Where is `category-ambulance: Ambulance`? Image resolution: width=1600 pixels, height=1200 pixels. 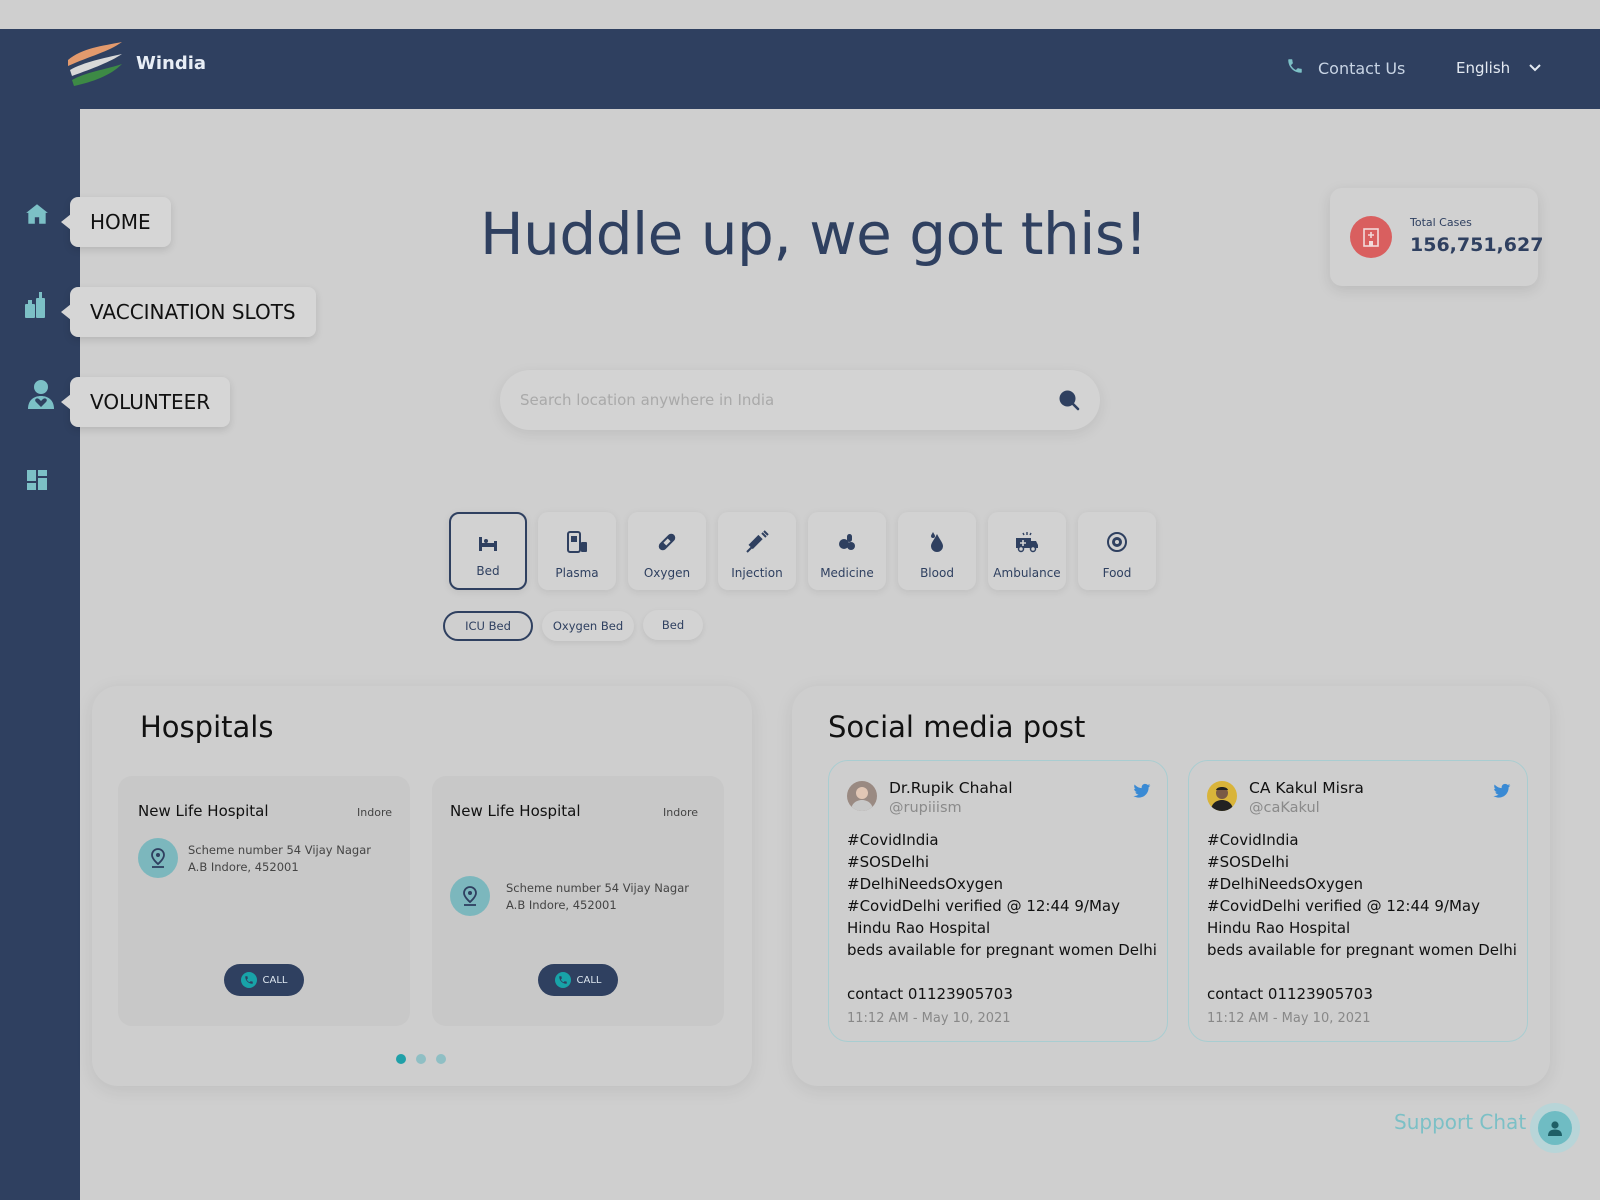 category-ambulance: Ambulance is located at coordinates (1027, 551).